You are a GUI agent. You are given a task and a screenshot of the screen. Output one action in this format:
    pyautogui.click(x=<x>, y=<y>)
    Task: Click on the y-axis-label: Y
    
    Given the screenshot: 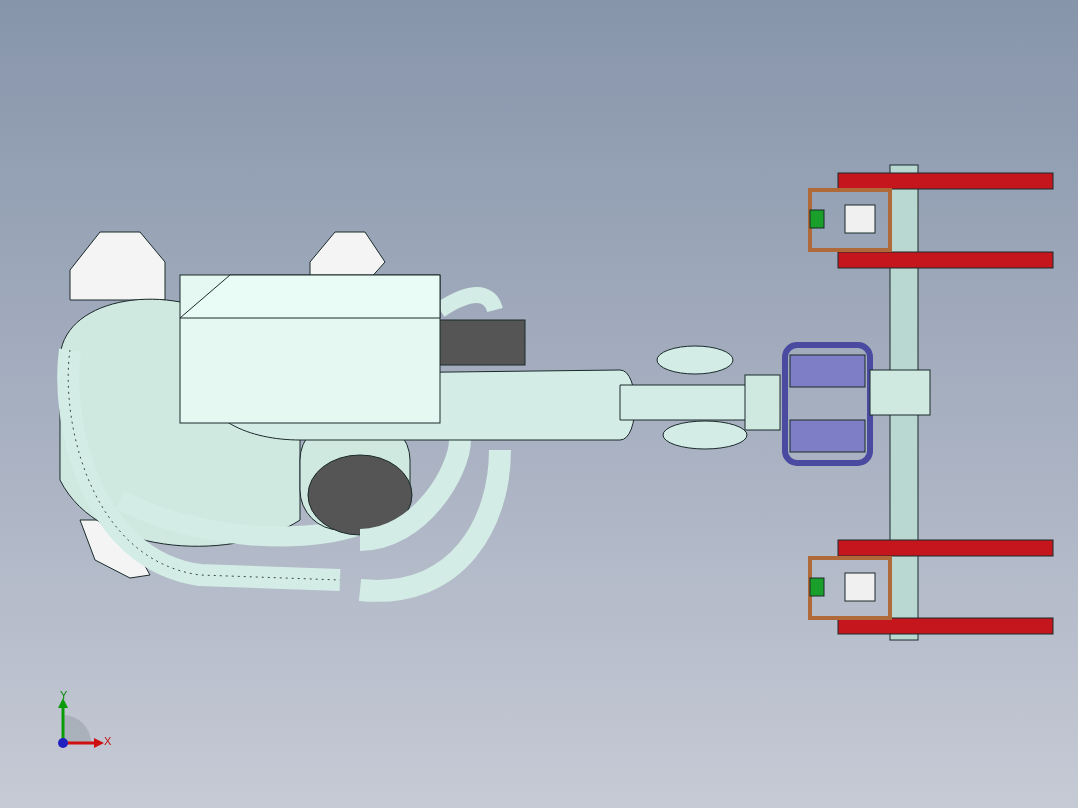 What is the action you would take?
    pyautogui.click(x=64, y=695)
    